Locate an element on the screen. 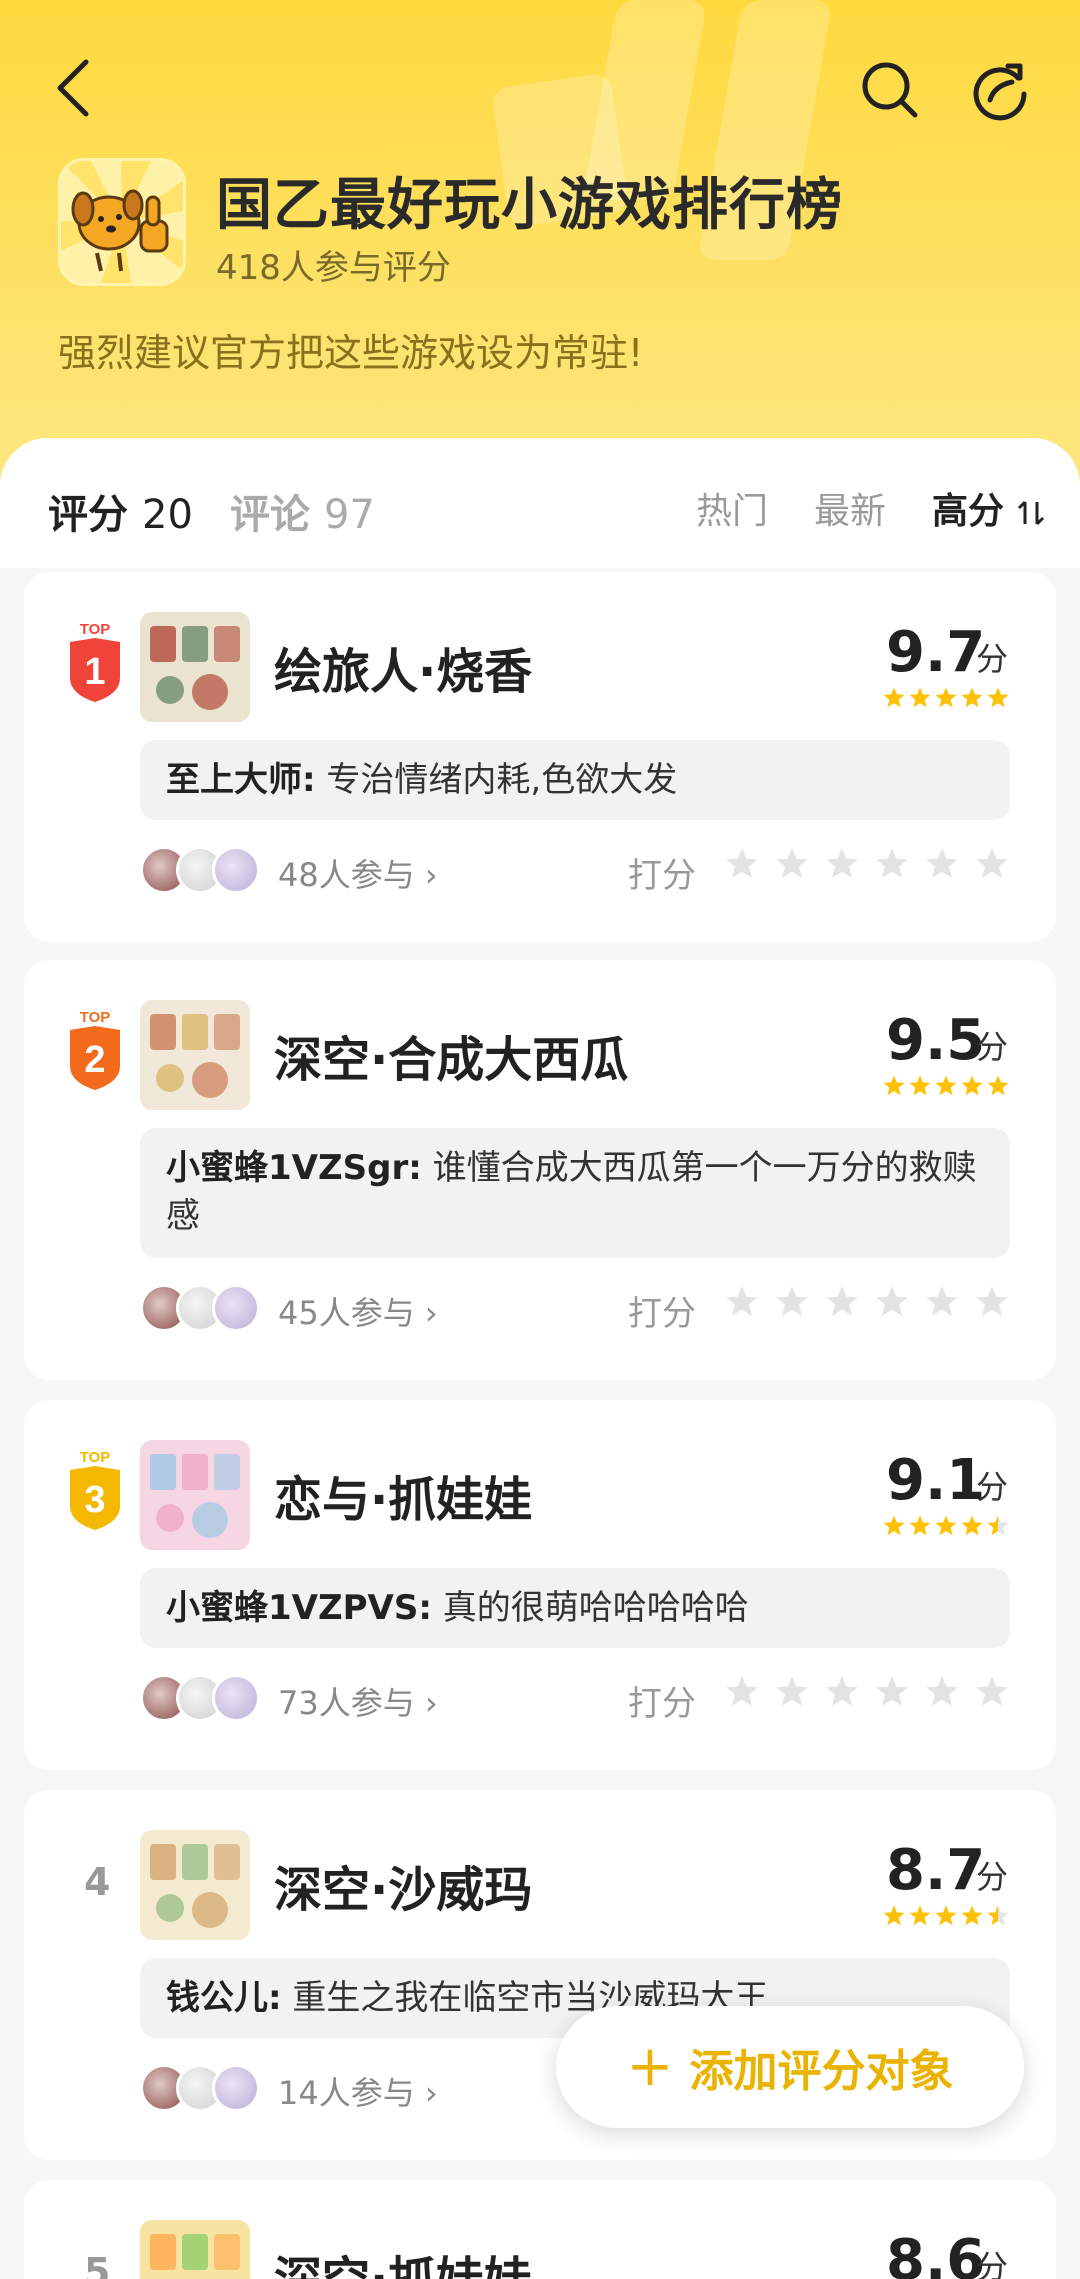 The image size is (1080, 2279). top-rank-badge-icon: TOP 3 is located at coordinates (95, 1489).